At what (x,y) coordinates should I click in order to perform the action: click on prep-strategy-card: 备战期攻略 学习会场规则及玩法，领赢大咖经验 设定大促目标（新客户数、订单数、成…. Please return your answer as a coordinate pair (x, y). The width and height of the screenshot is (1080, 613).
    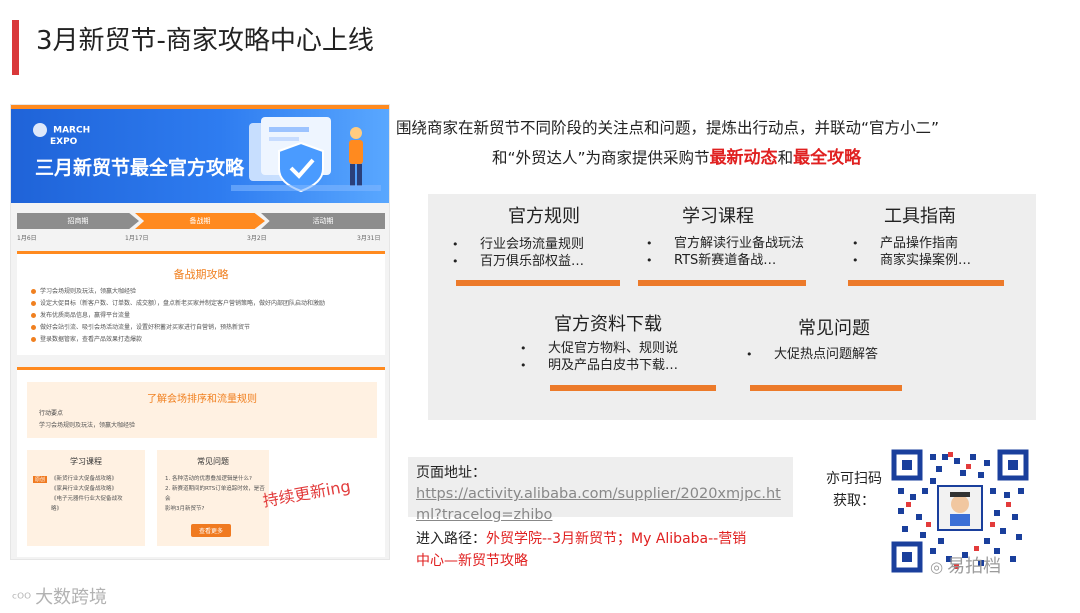
    Looking at the image, I should click on (201, 303).